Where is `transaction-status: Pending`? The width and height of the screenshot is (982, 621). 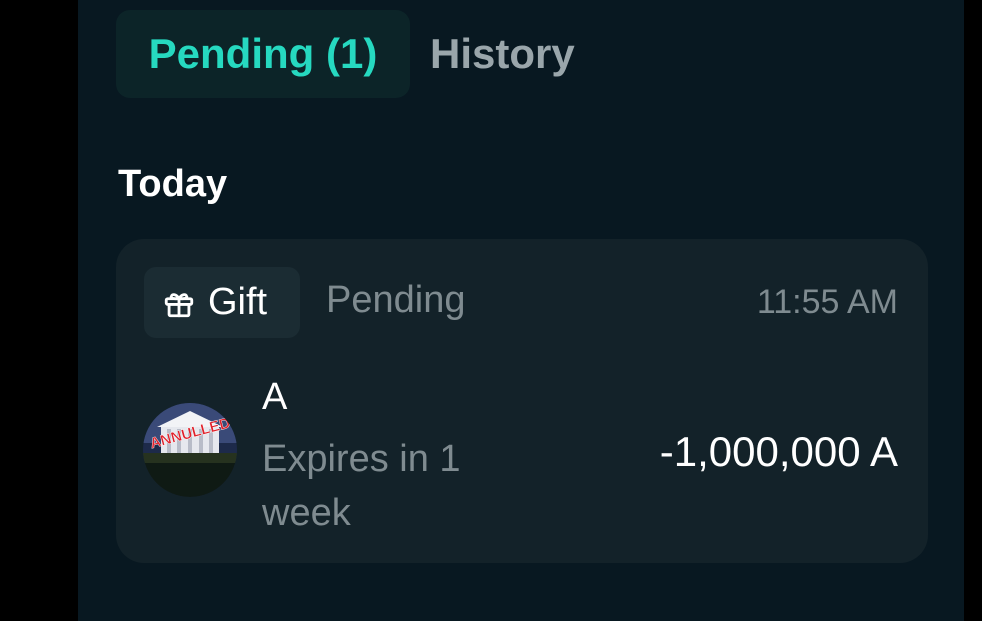
transaction-status: Pending is located at coordinates (396, 300).